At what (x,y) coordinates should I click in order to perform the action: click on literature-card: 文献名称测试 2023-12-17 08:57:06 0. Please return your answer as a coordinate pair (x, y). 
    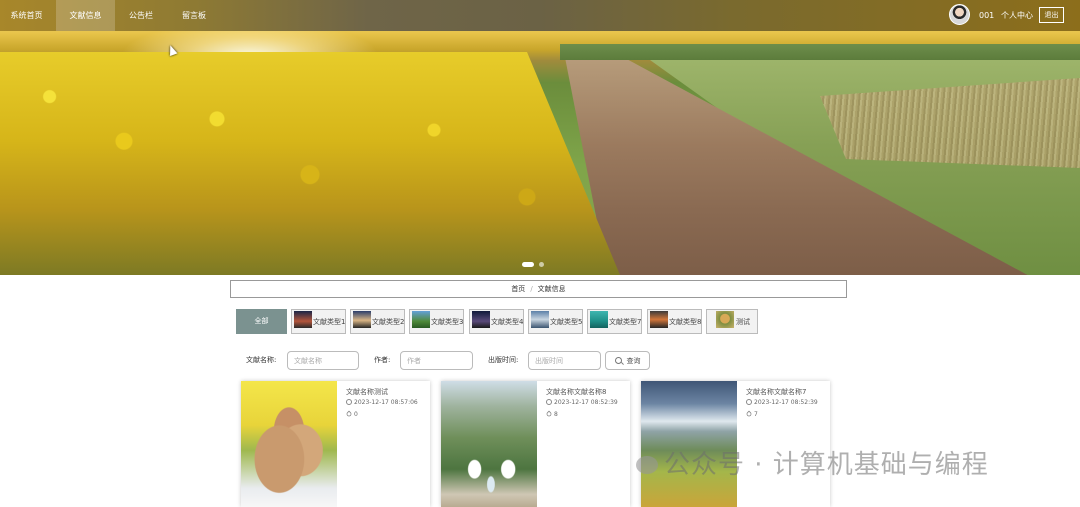
    Looking at the image, I should click on (335, 444).